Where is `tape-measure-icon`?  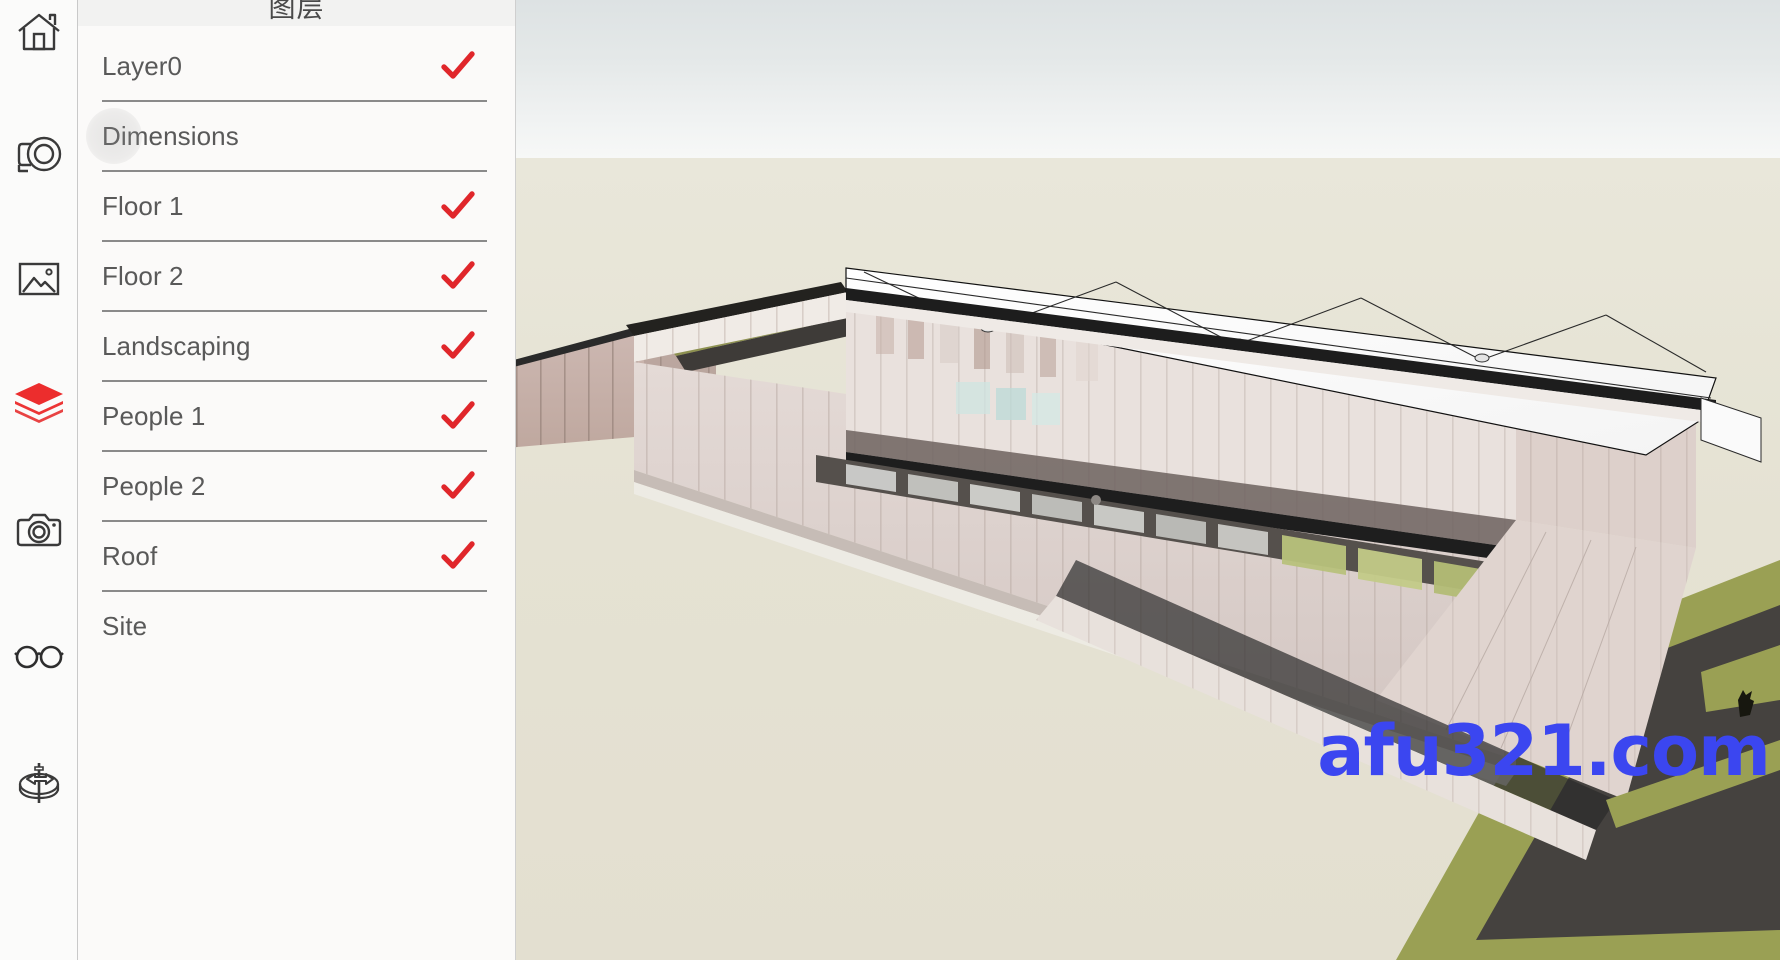 tape-measure-icon is located at coordinates (39, 156).